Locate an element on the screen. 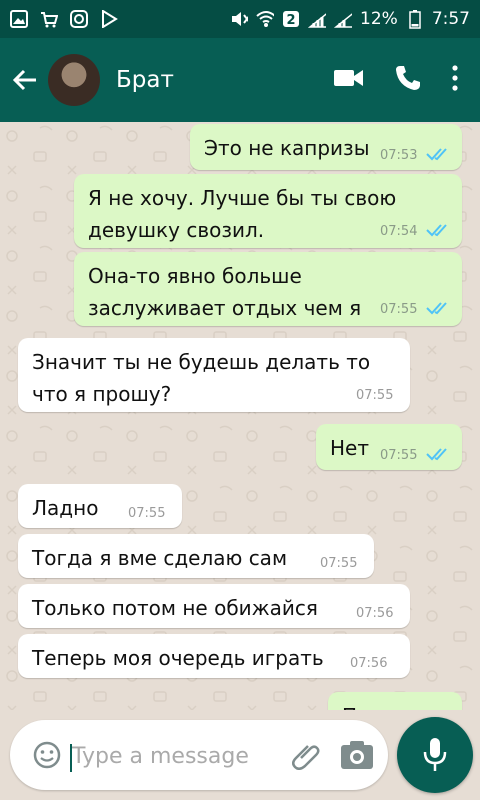  message-text: Теперь моя очередь играть is located at coordinates (178, 658).